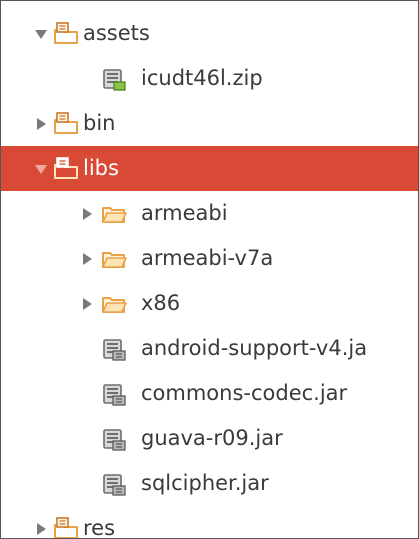  I want to click on tree-row-label: armeabi, so click(184, 213).